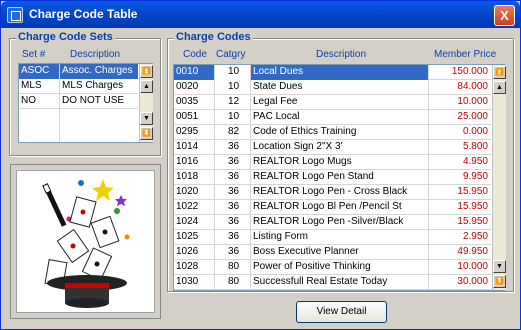  Describe the element at coordinates (187, 176) in the screenshot. I see `charge-code: 1018` at that location.